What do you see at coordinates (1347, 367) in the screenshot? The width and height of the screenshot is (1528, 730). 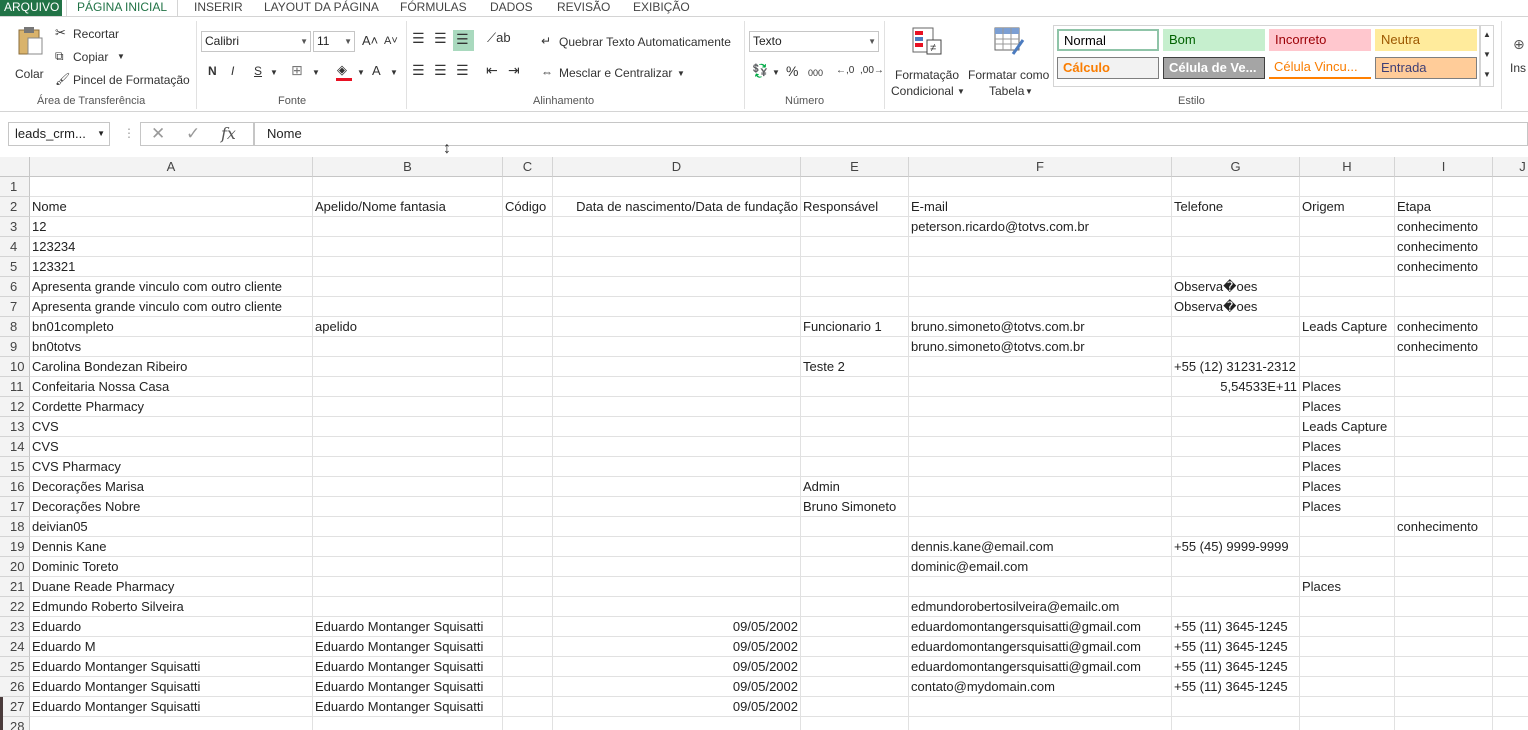 I see `cell-h10` at bounding box center [1347, 367].